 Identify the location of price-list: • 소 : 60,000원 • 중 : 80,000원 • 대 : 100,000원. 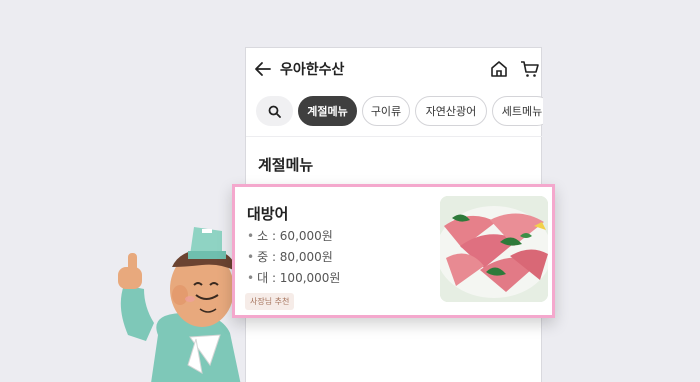
(293, 257).